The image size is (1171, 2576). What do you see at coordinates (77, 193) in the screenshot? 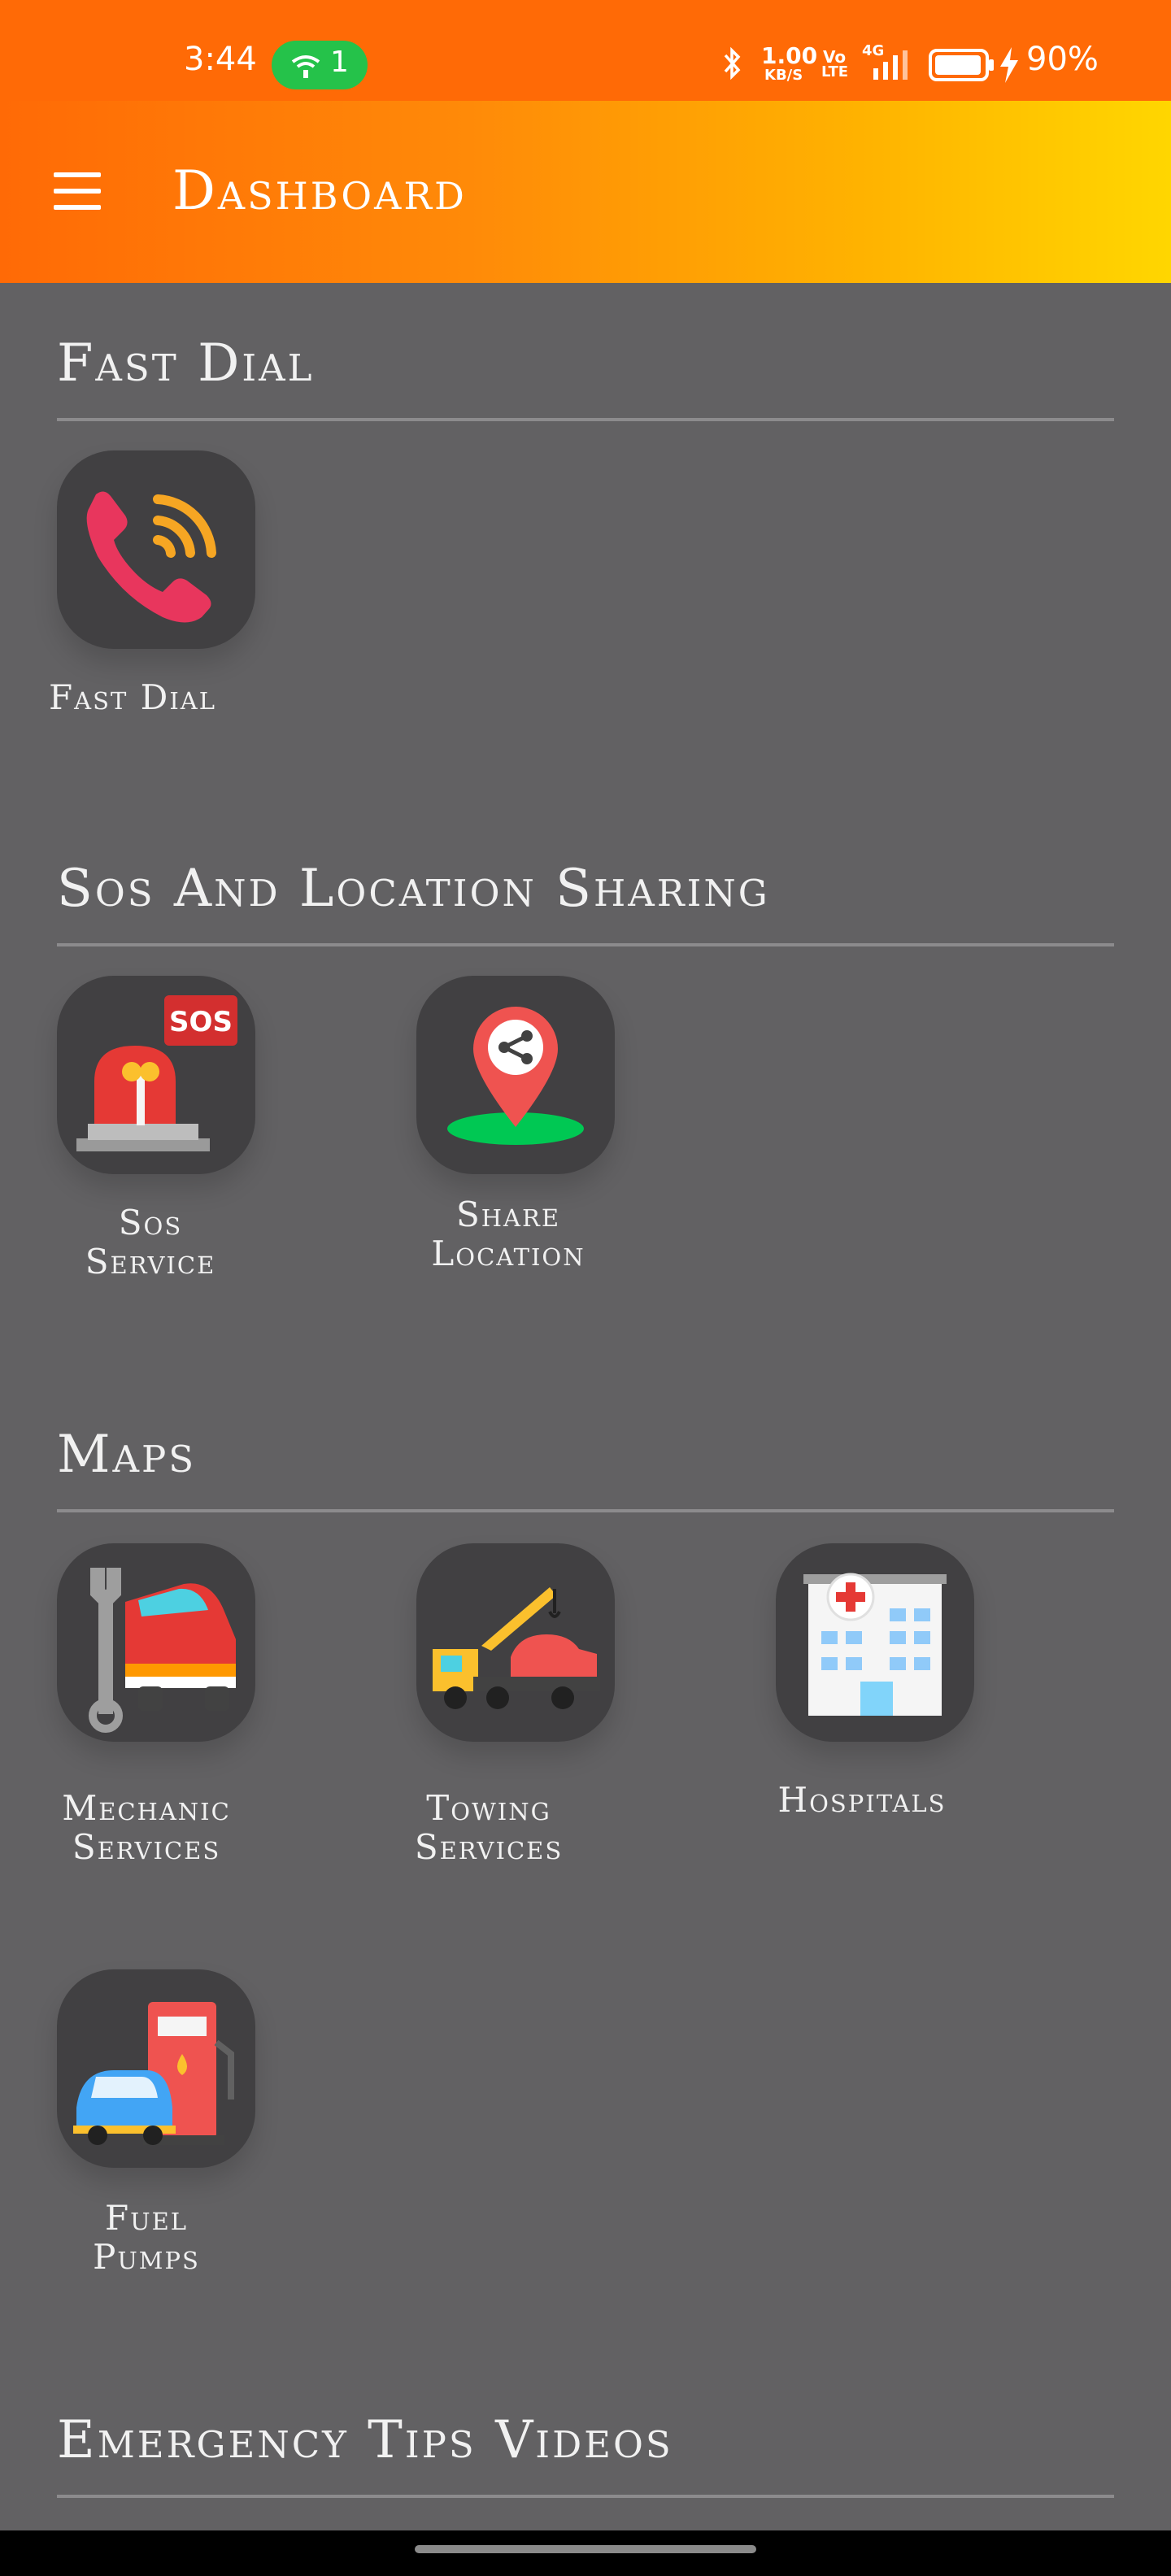
I see `menu-icon` at bounding box center [77, 193].